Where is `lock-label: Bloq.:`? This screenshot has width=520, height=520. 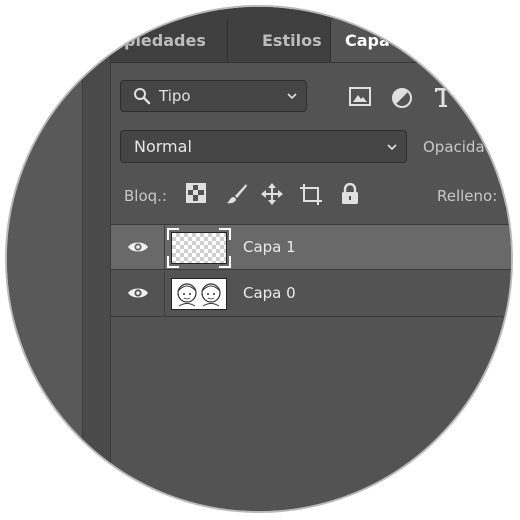 lock-label: Bloq.: is located at coordinates (145, 196).